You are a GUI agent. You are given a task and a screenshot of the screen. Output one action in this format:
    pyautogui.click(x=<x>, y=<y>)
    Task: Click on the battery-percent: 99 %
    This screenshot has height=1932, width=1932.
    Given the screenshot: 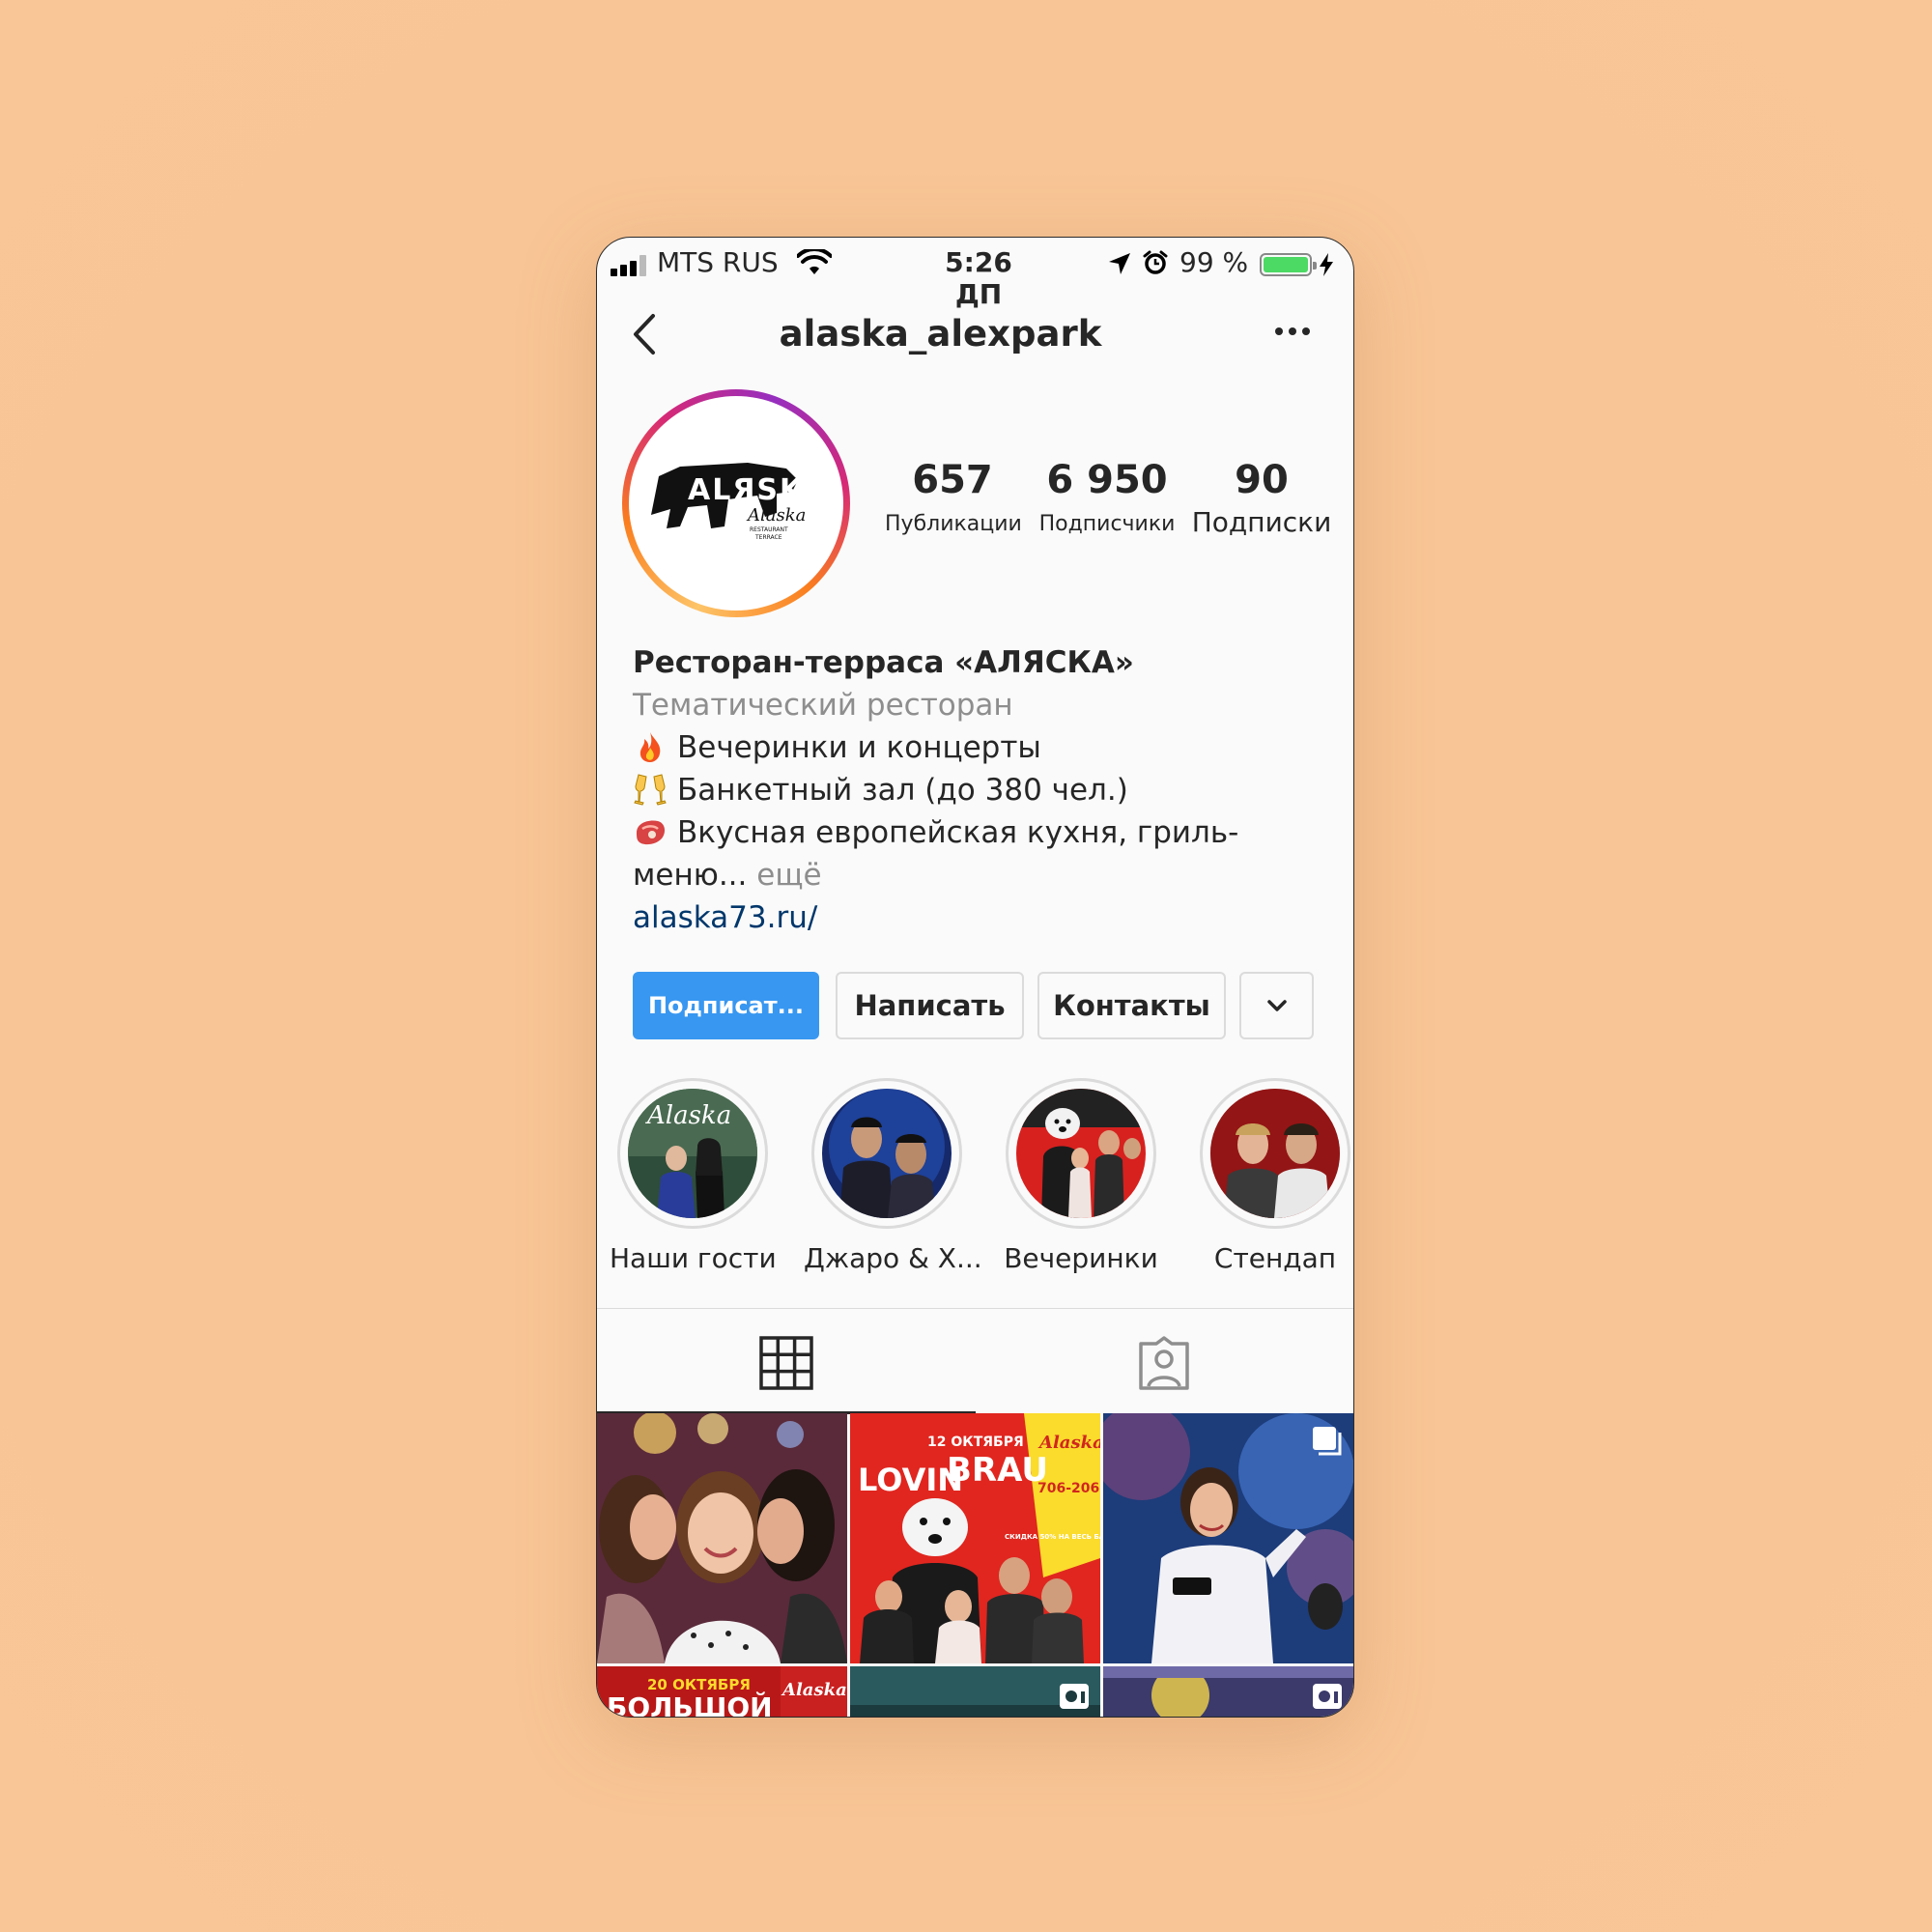 What is the action you would take?
    pyautogui.click(x=1214, y=262)
    